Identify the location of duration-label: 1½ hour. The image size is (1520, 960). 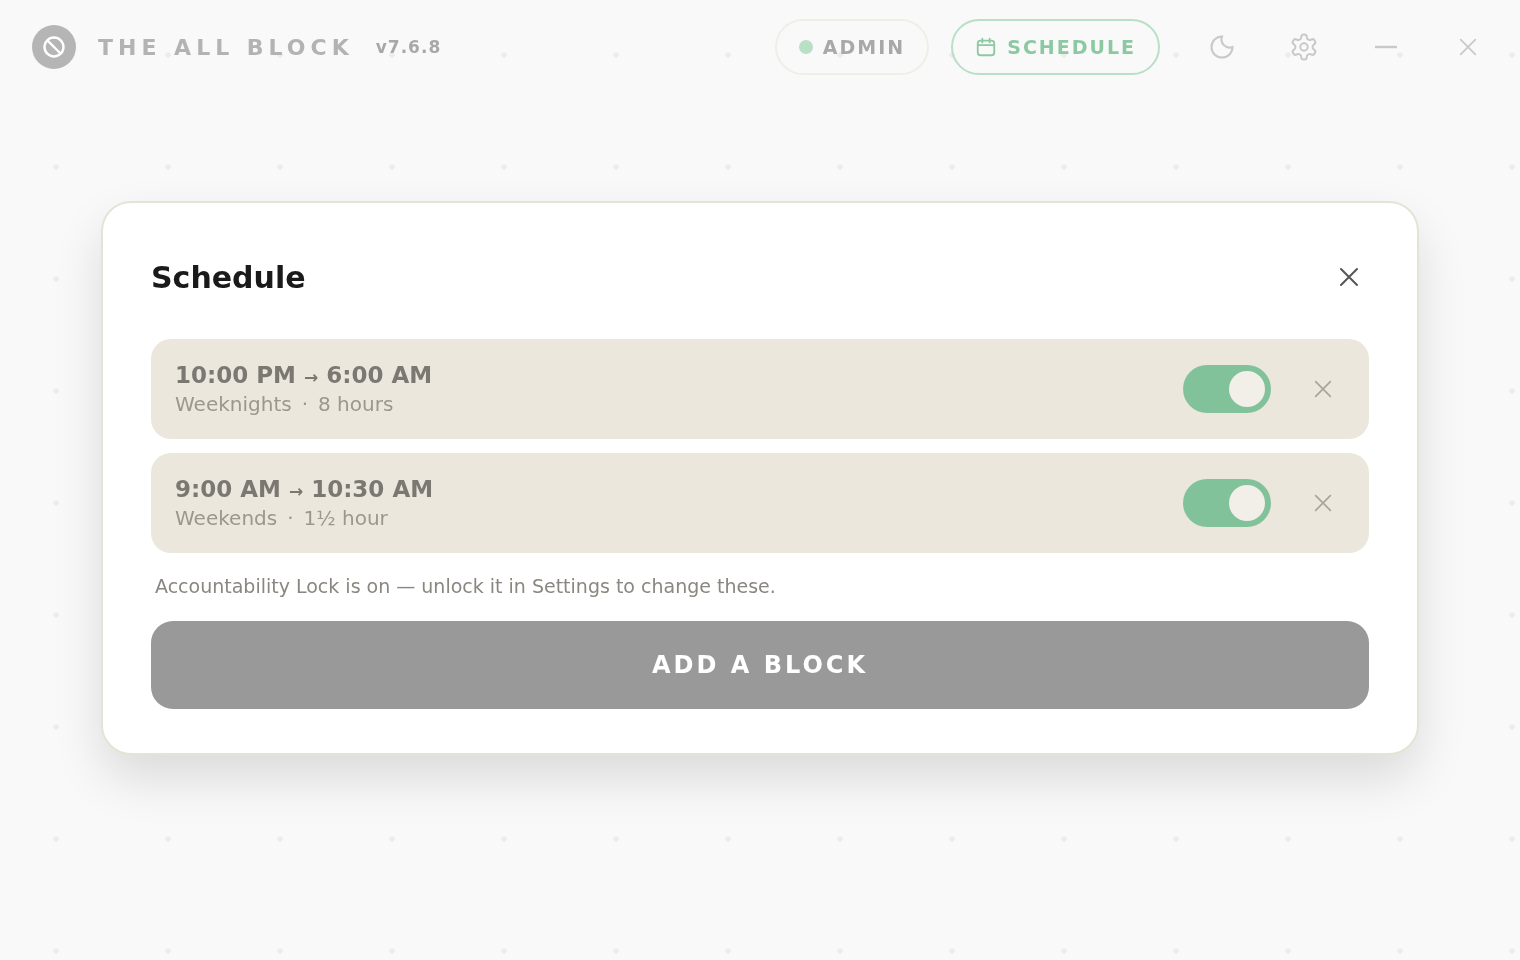
(345, 518).